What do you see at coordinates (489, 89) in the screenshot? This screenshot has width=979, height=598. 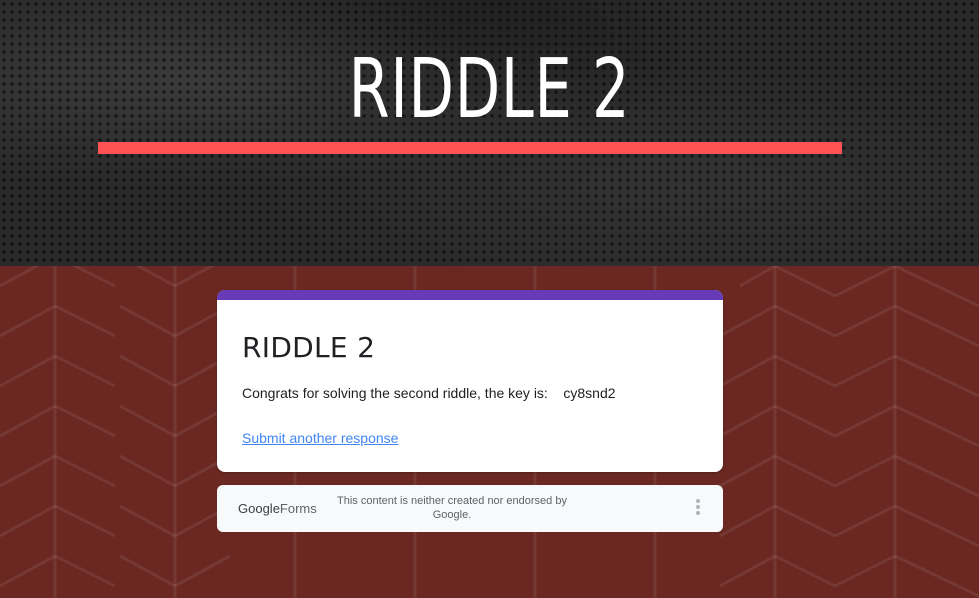 I see `banner-title: RIDDLE 2` at bounding box center [489, 89].